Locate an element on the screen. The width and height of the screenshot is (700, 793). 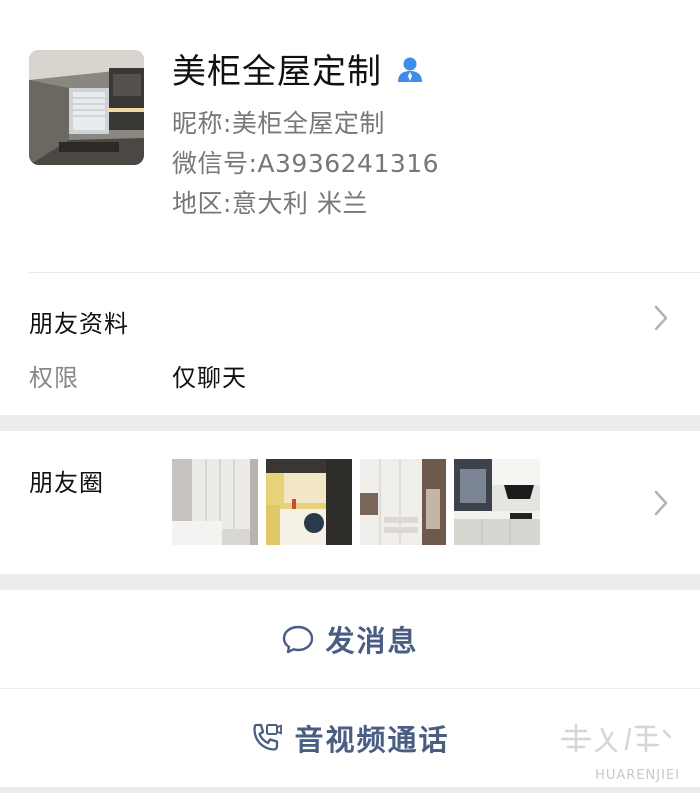
chat-bubble-icon is located at coordinates (298, 639).